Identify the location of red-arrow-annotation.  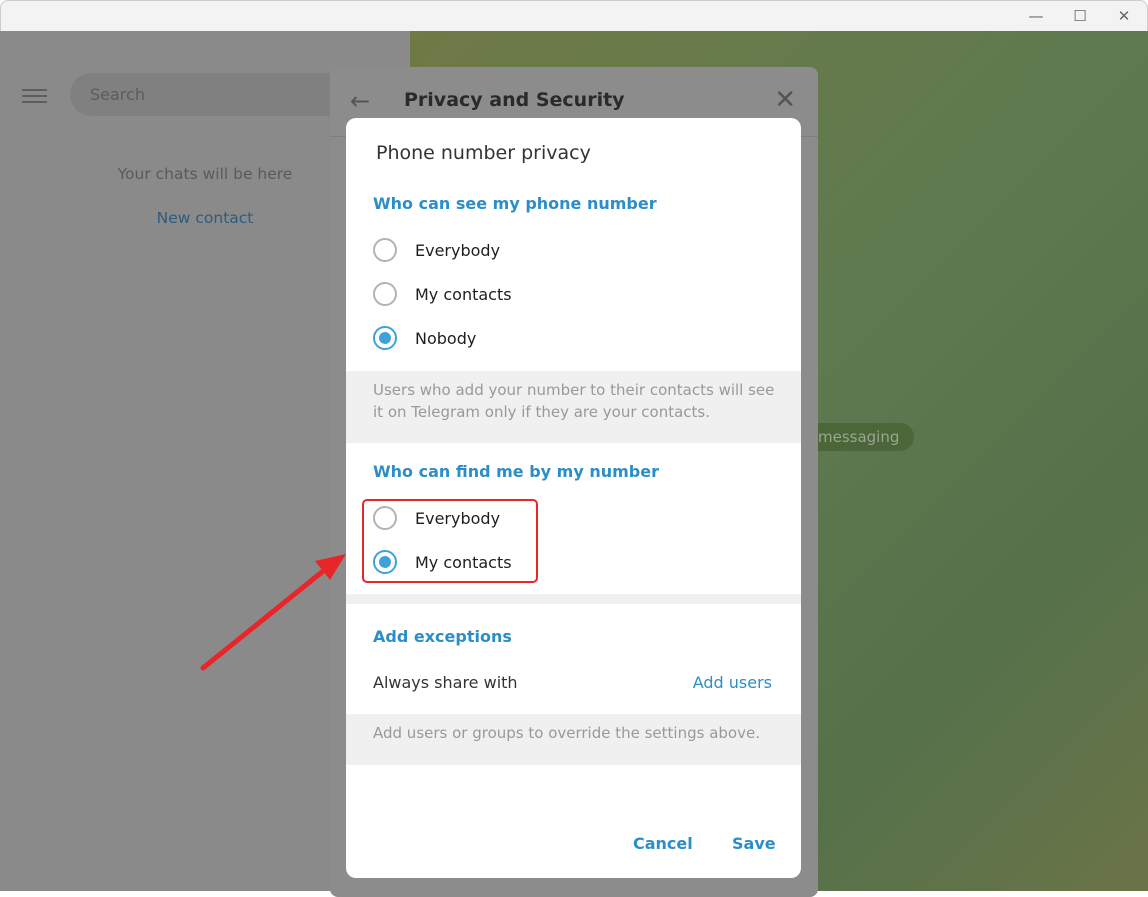
(273, 612).